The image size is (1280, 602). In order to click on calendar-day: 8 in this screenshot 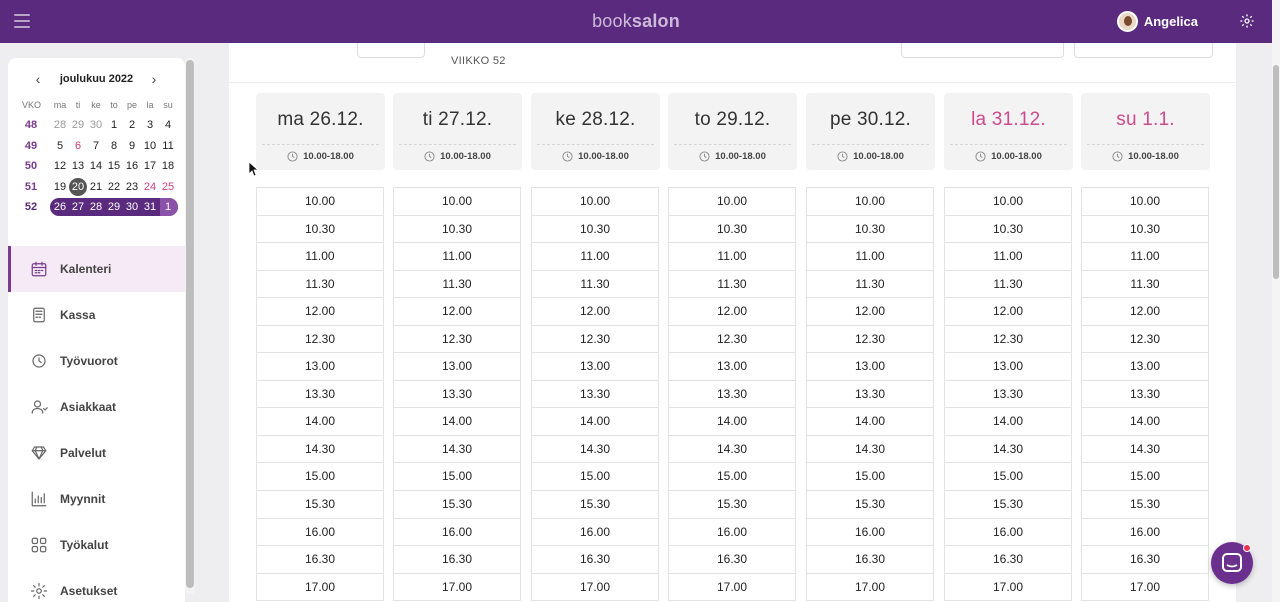, I will do `click(114, 146)`.